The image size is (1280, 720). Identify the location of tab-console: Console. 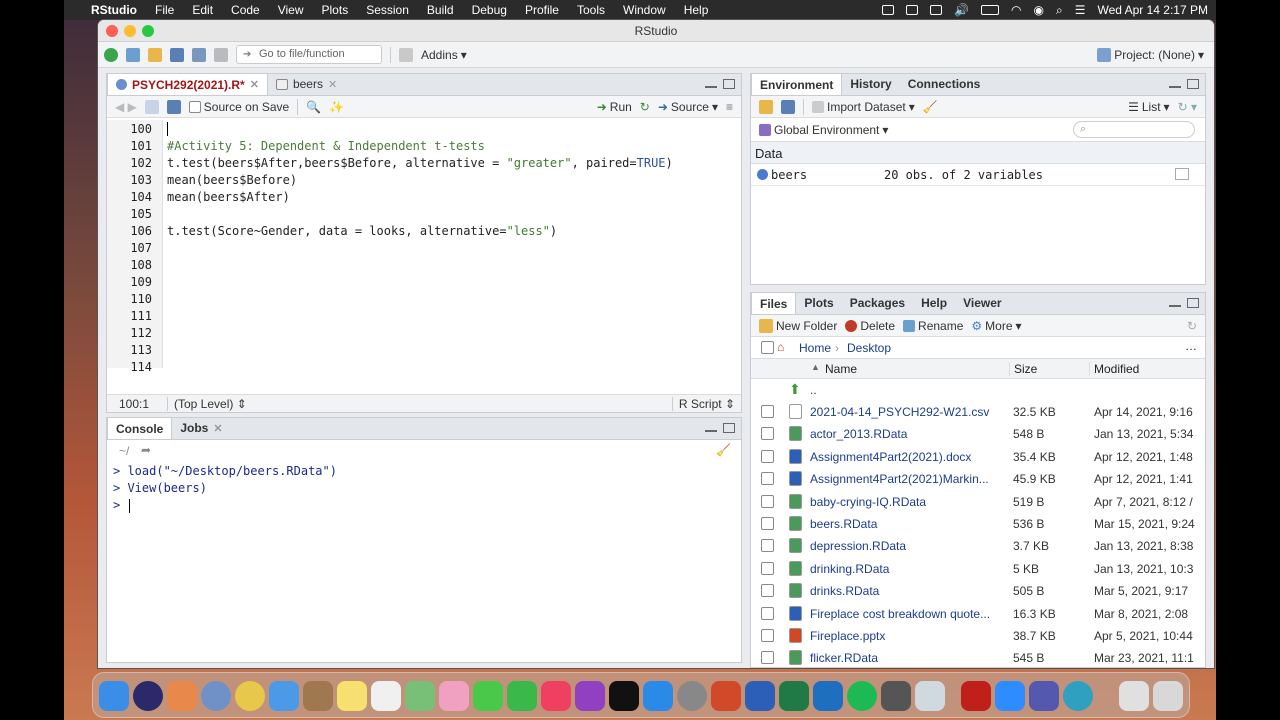
(140, 428).